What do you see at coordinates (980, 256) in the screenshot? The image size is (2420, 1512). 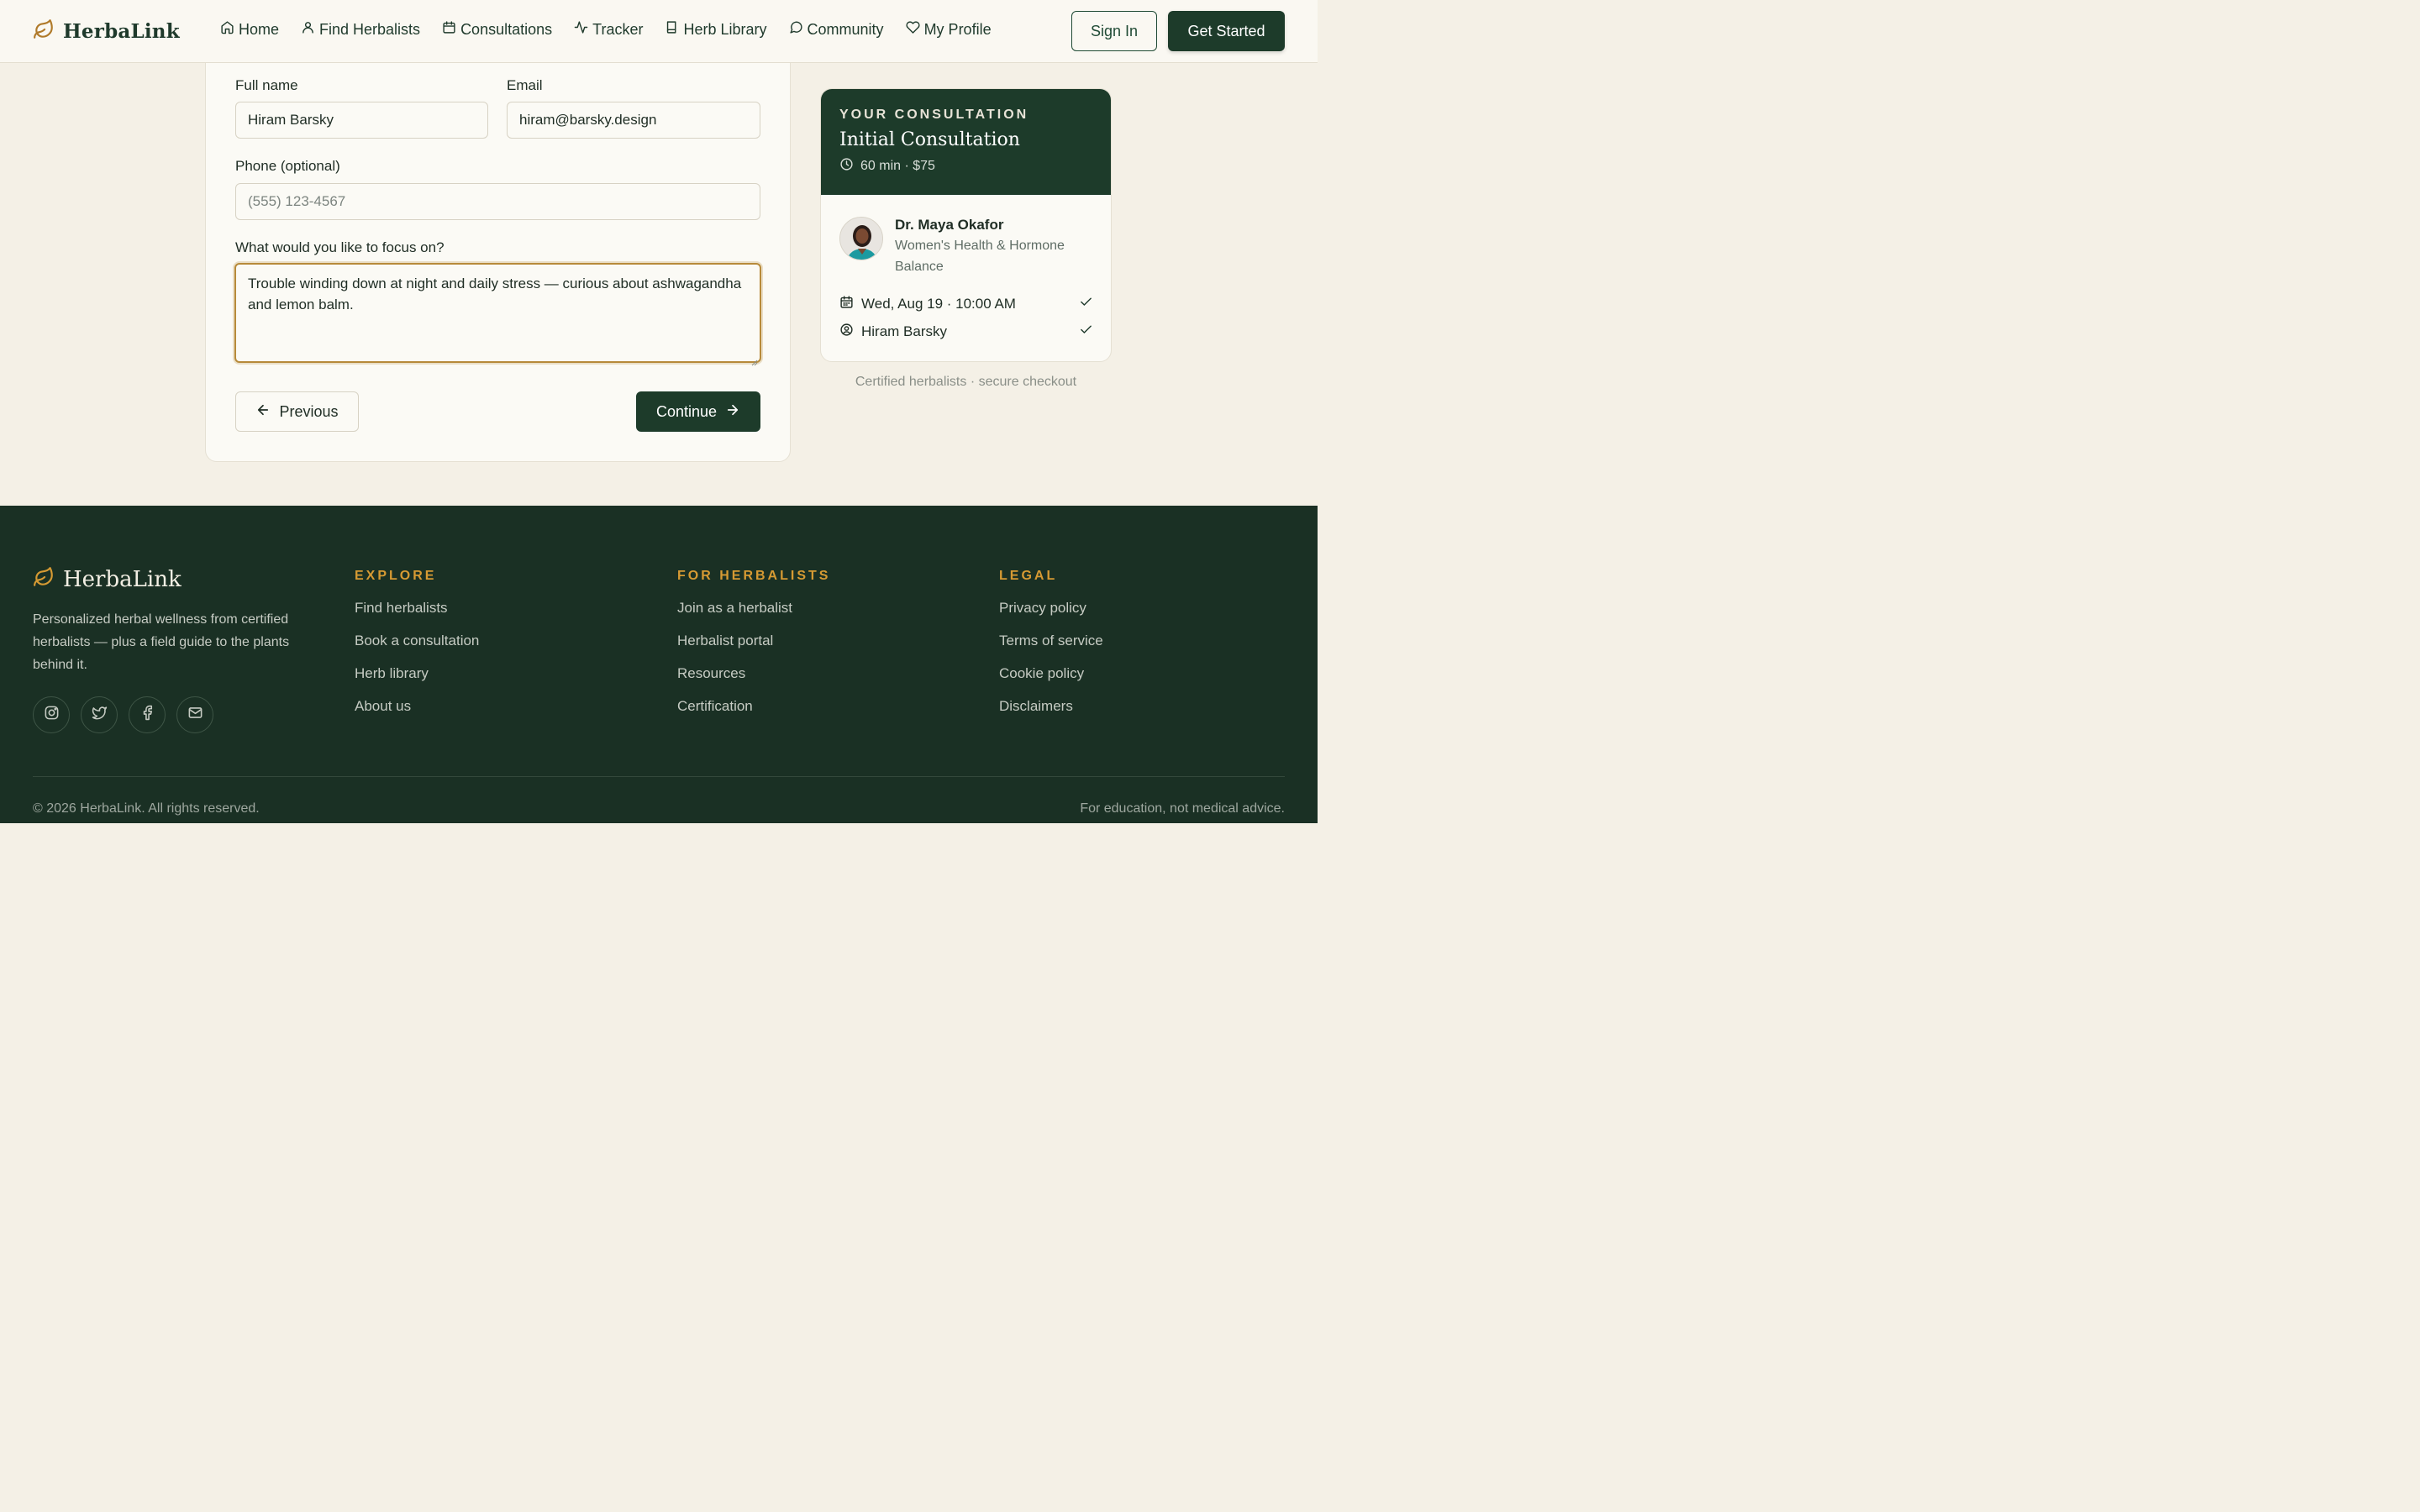 I see `herbalist-specialty: Women's Health & Hormone Balance` at bounding box center [980, 256].